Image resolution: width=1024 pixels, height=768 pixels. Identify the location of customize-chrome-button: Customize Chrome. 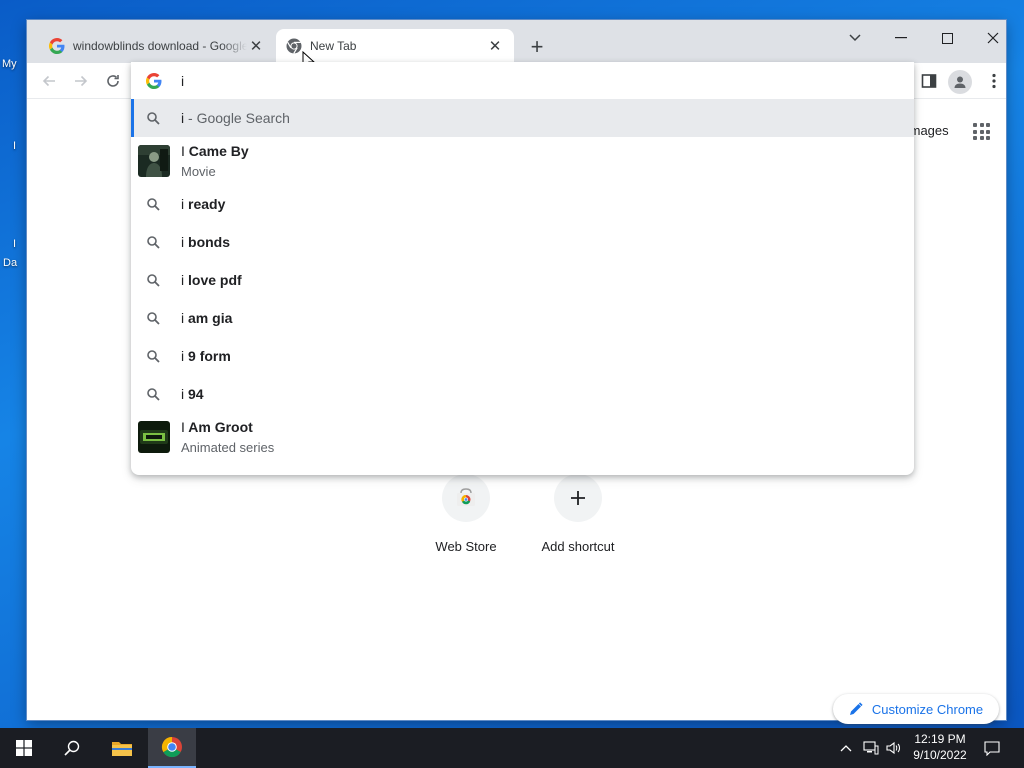
(916, 709).